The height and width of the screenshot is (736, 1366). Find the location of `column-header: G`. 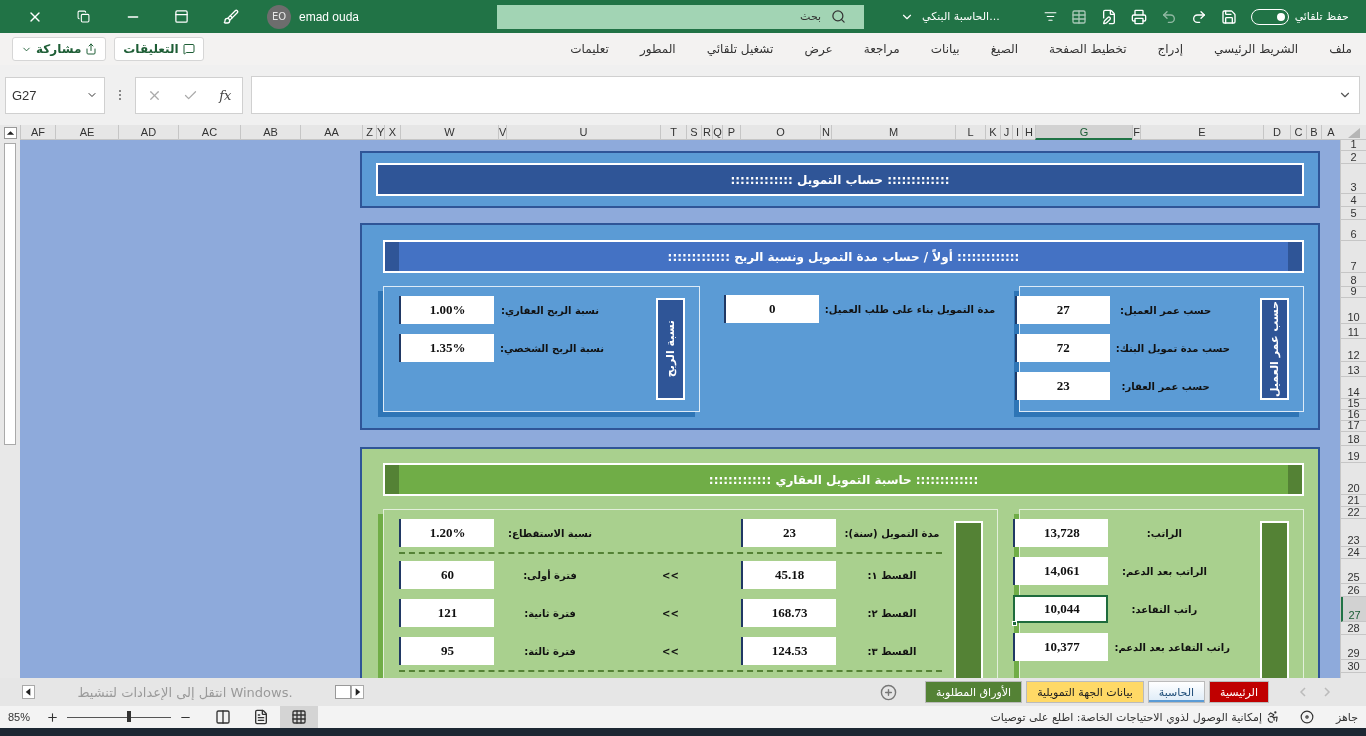

column-header: G is located at coordinates (1083, 132).